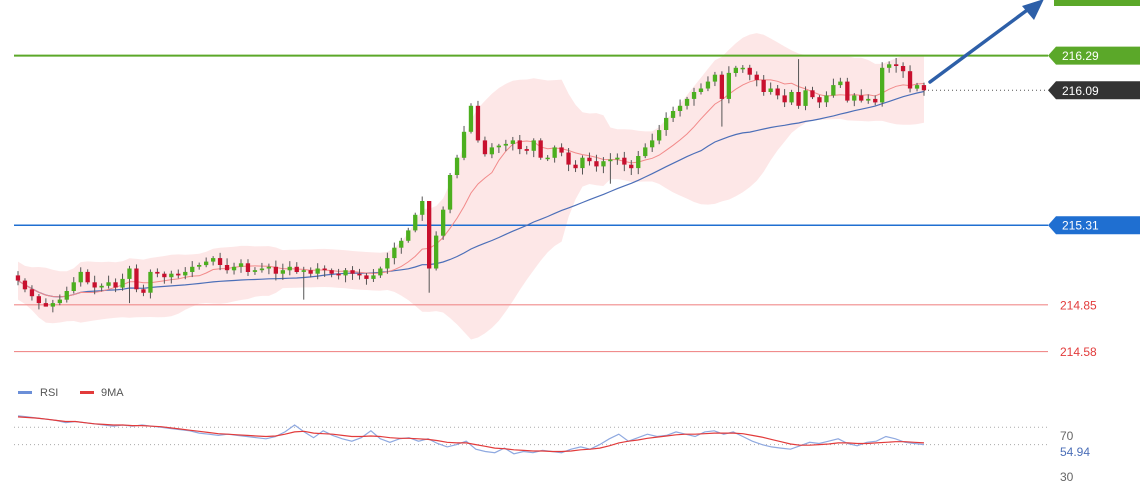 This screenshot has width=1140, height=500. Describe the element at coordinates (1078, 305) in the screenshot. I see `support-1-label: 214.85` at that location.